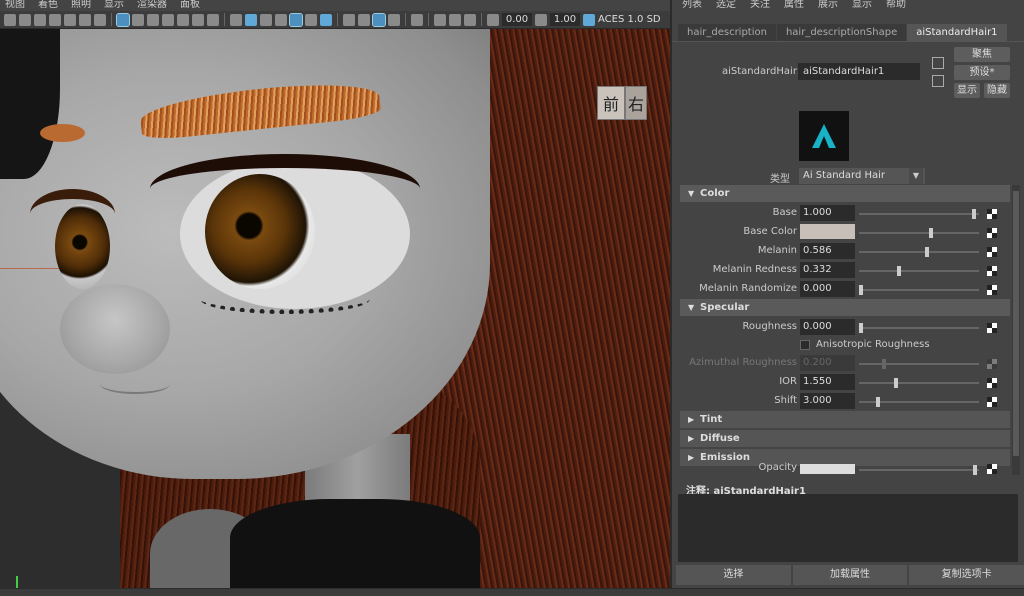  What do you see at coordinates (517, 19) in the screenshot?
I see `exposure-field: 0.00` at bounding box center [517, 19].